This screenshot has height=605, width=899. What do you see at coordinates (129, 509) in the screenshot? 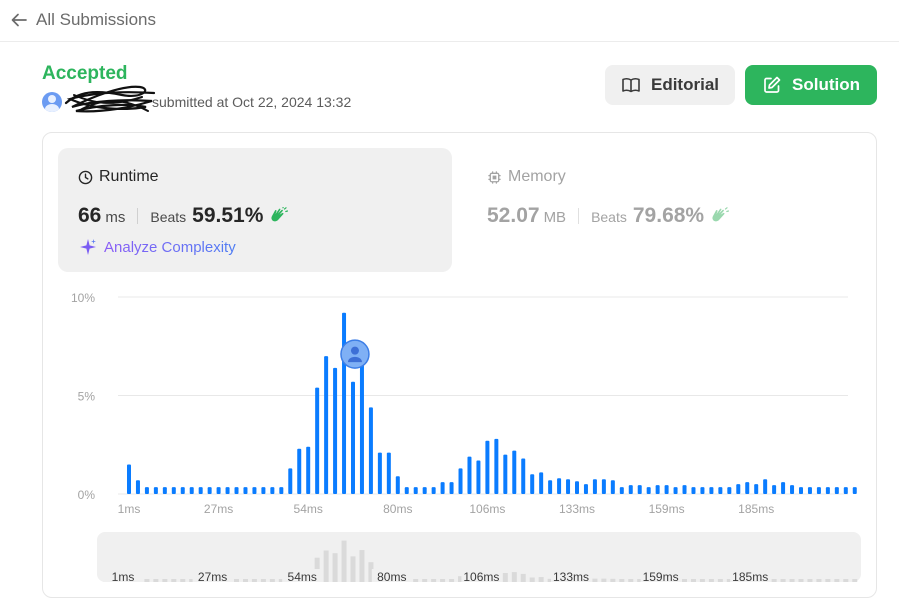
I see `x-tick-label: 1ms` at bounding box center [129, 509].